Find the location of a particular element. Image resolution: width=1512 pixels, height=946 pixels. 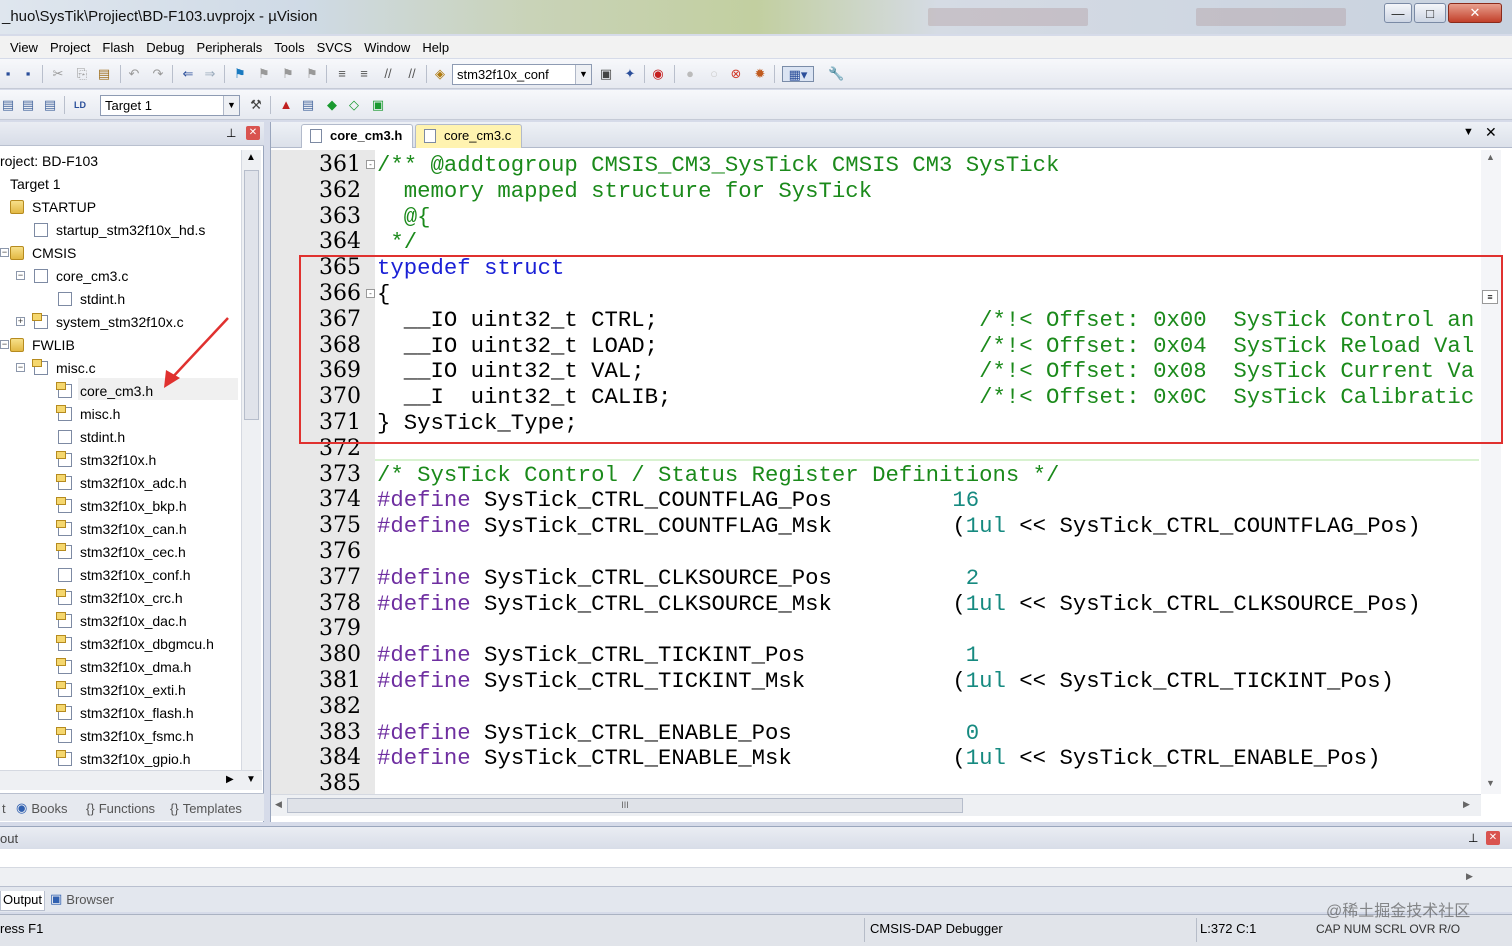

close-panel-icon: ✕ is located at coordinates (1493, 838).